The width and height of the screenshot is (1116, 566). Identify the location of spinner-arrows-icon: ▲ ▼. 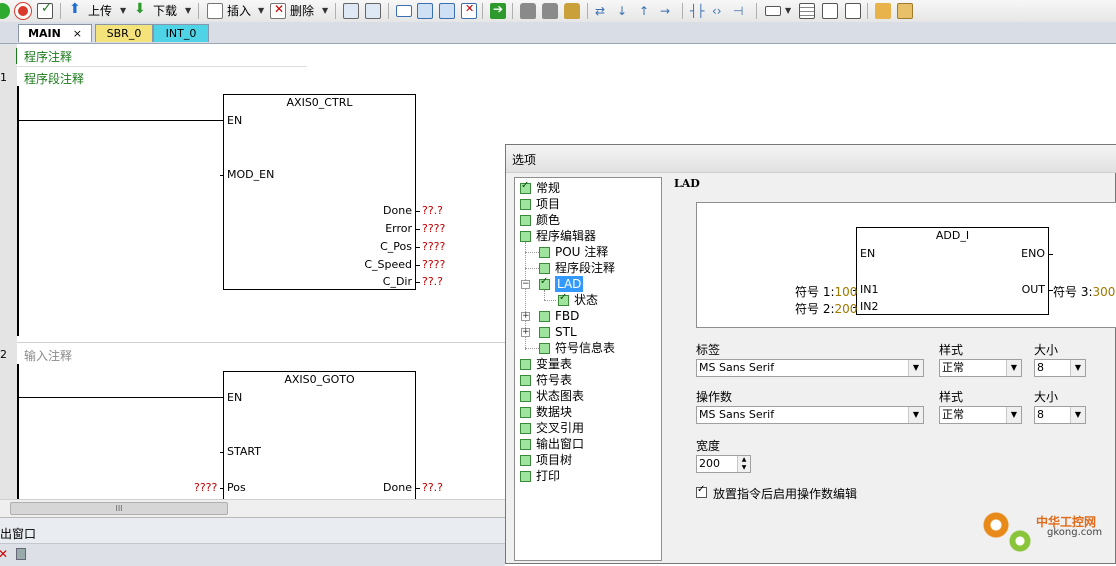
(743, 464).